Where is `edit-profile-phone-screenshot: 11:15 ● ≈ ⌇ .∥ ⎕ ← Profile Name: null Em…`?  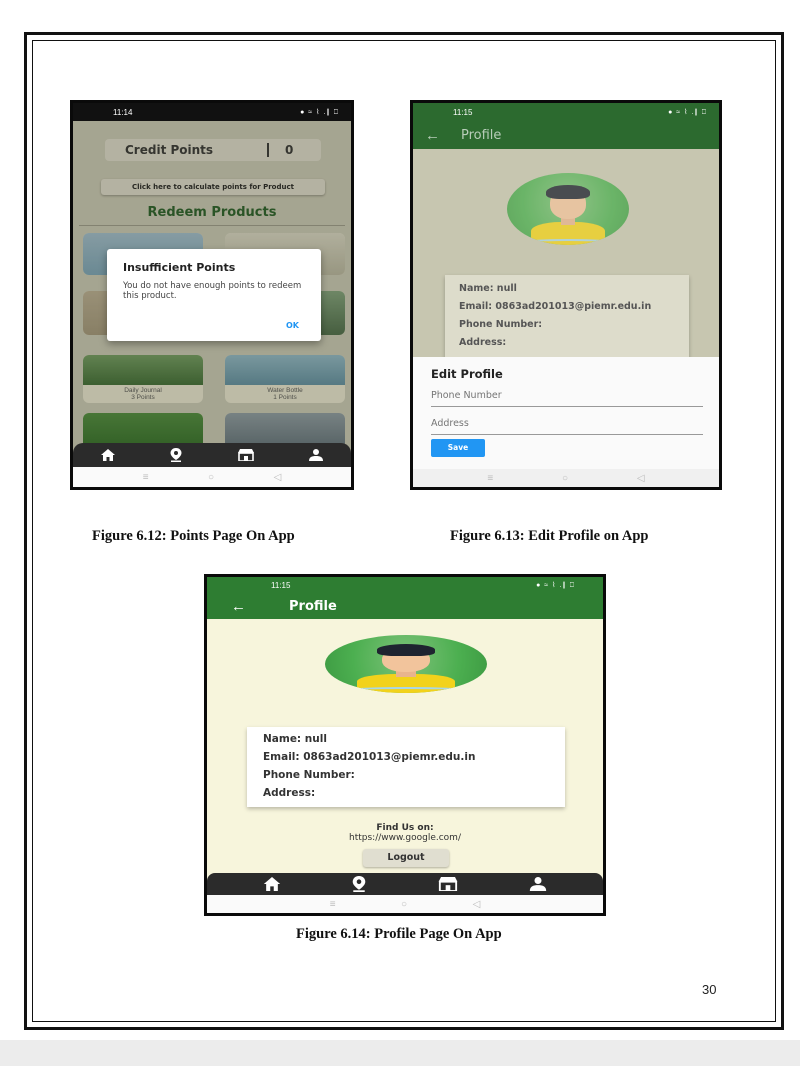
edit-profile-phone-screenshot: 11:15 ● ≈ ⌇ .∥ ⎕ ← Profile Name: null Em… is located at coordinates (566, 295).